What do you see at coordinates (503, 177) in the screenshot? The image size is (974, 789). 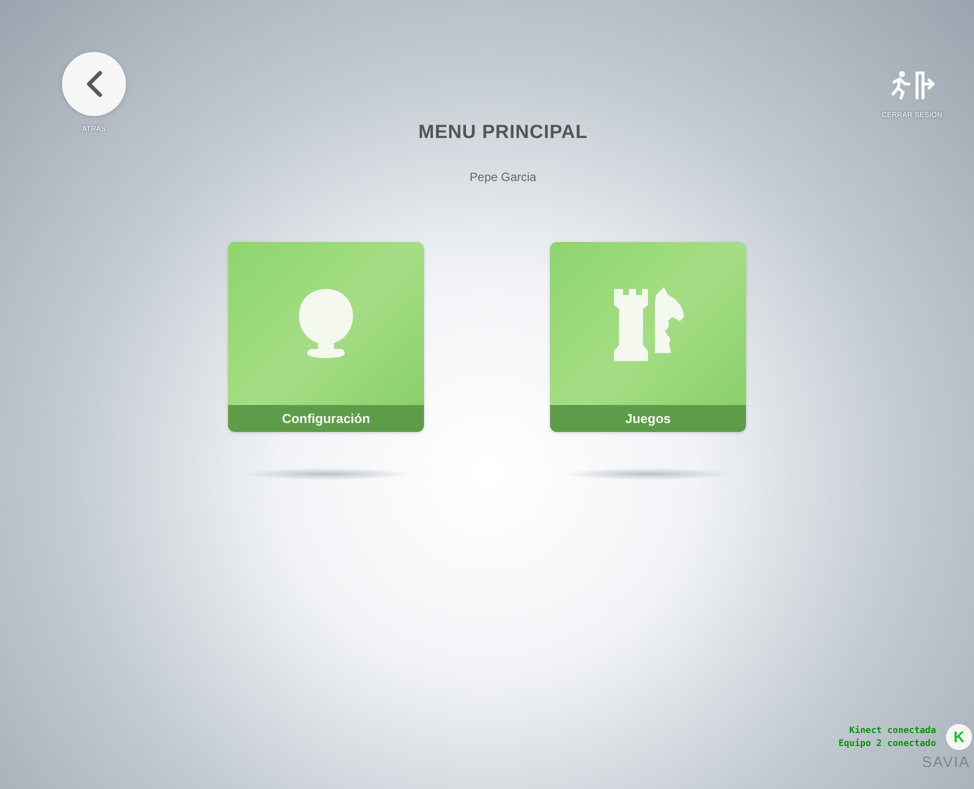 I see `user-name: Pepe Garcia` at bounding box center [503, 177].